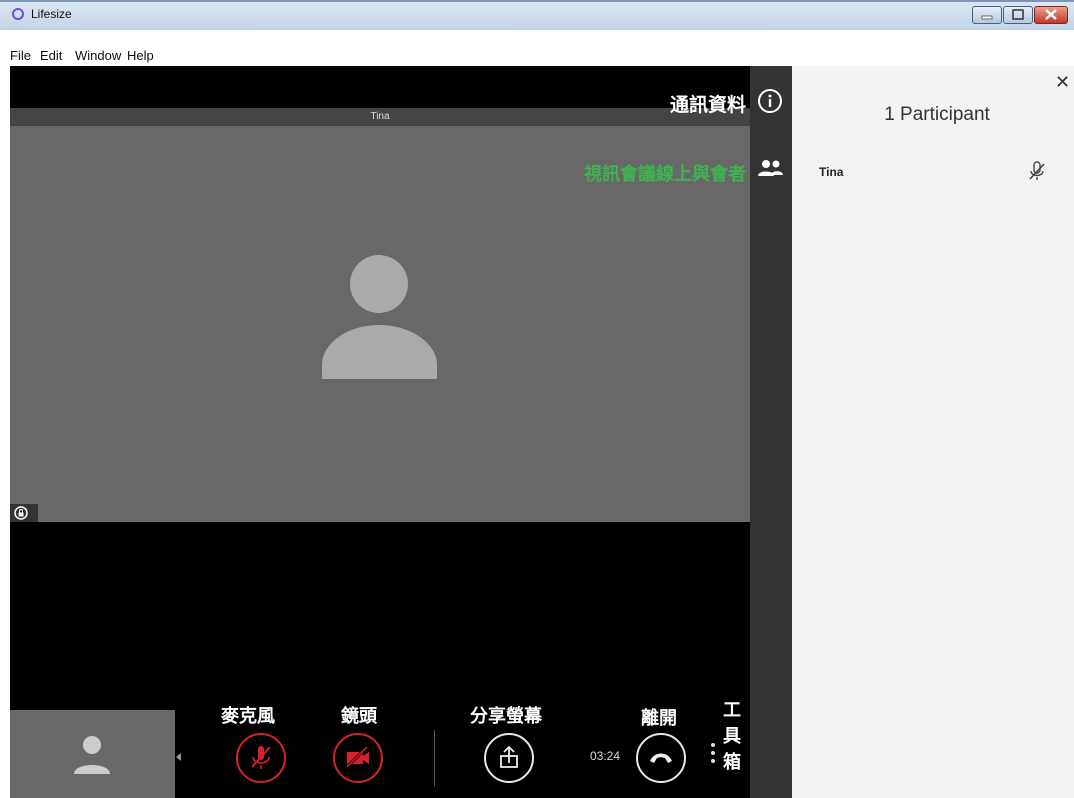 The height and width of the screenshot is (798, 1074). Describe the element at coordinates (21, 513) in the screenshot. I see `lock-icon` at that location.